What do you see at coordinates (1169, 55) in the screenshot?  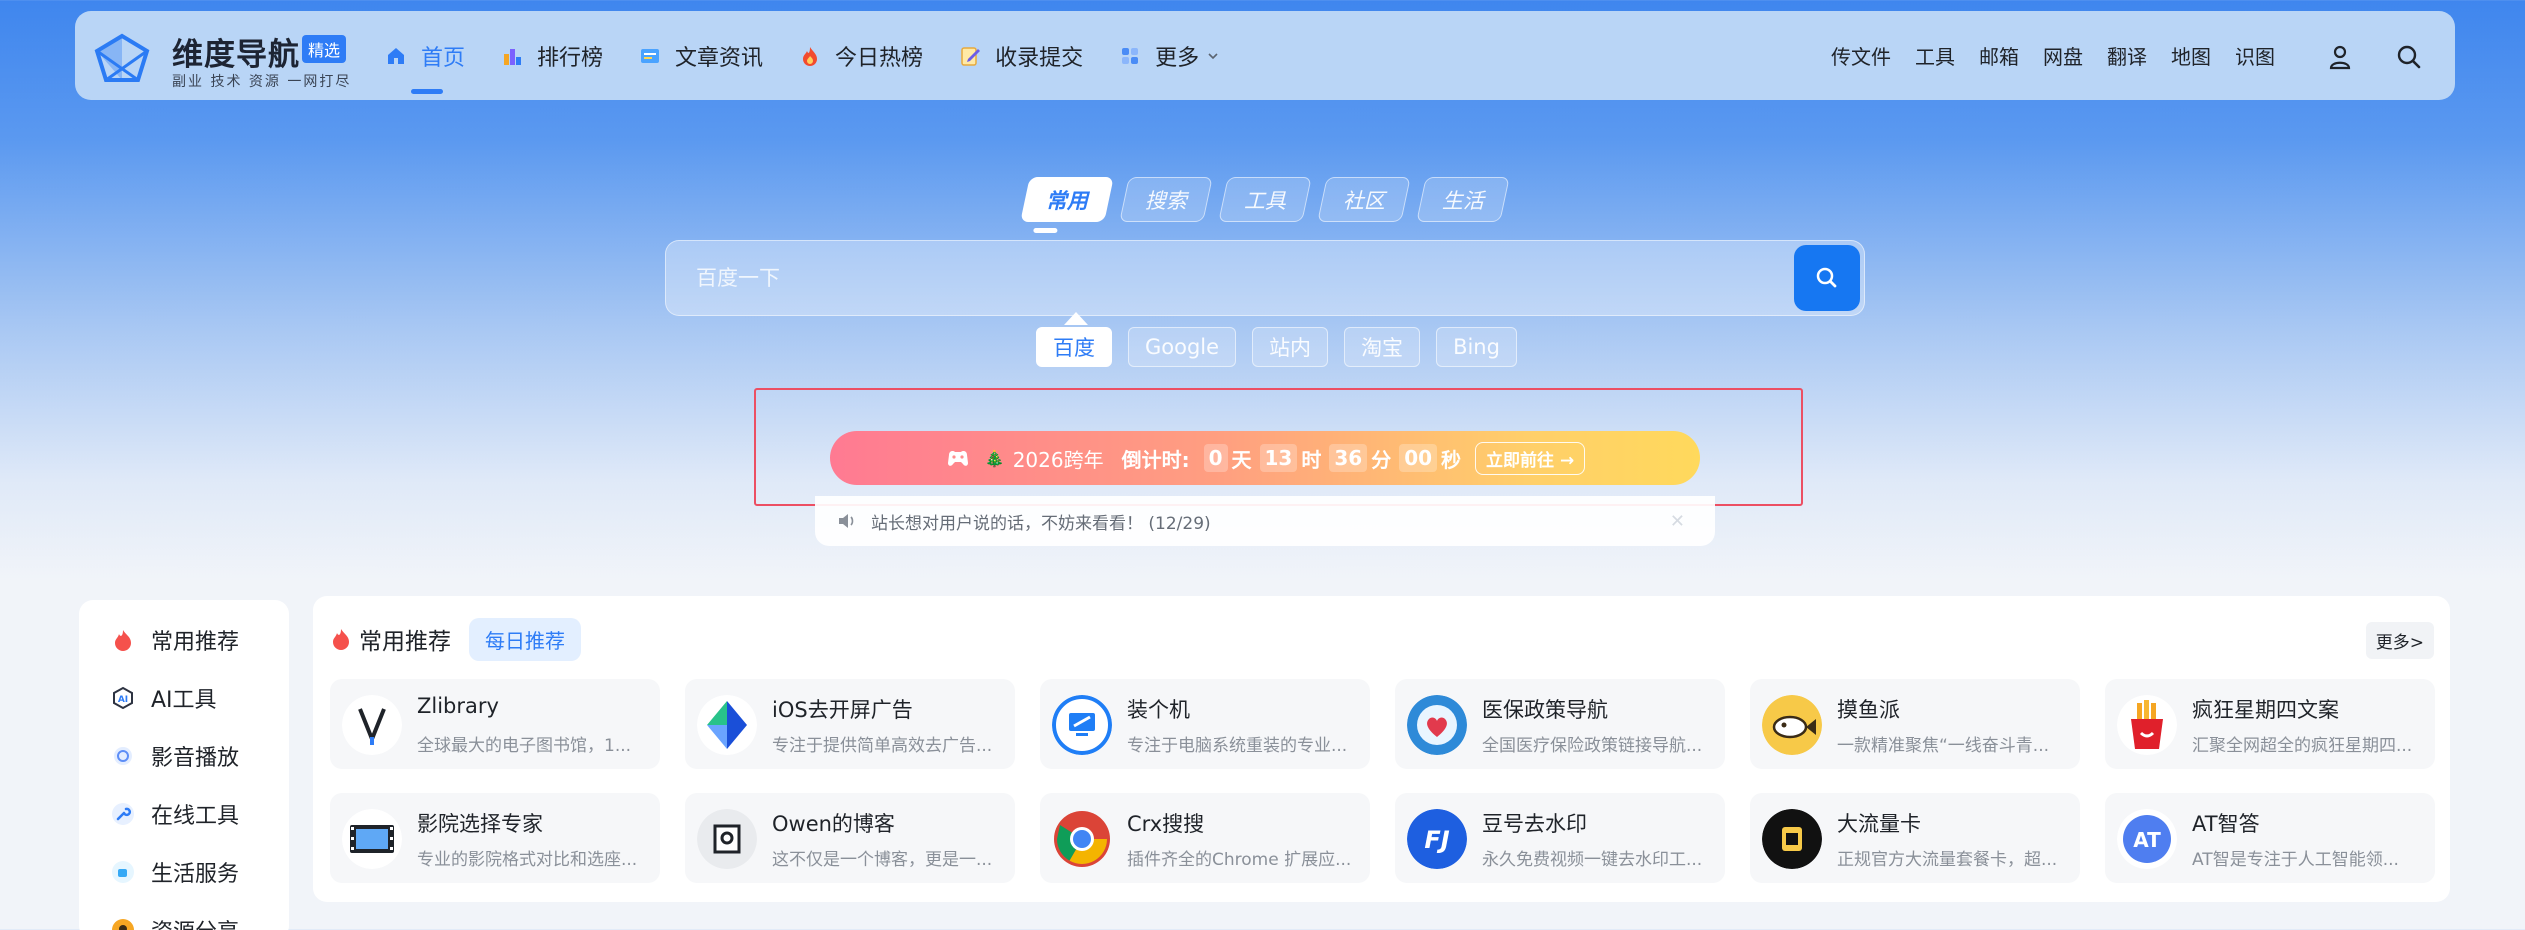 I see `nav-item-more: 更多` at bounding box center [1169, 55].